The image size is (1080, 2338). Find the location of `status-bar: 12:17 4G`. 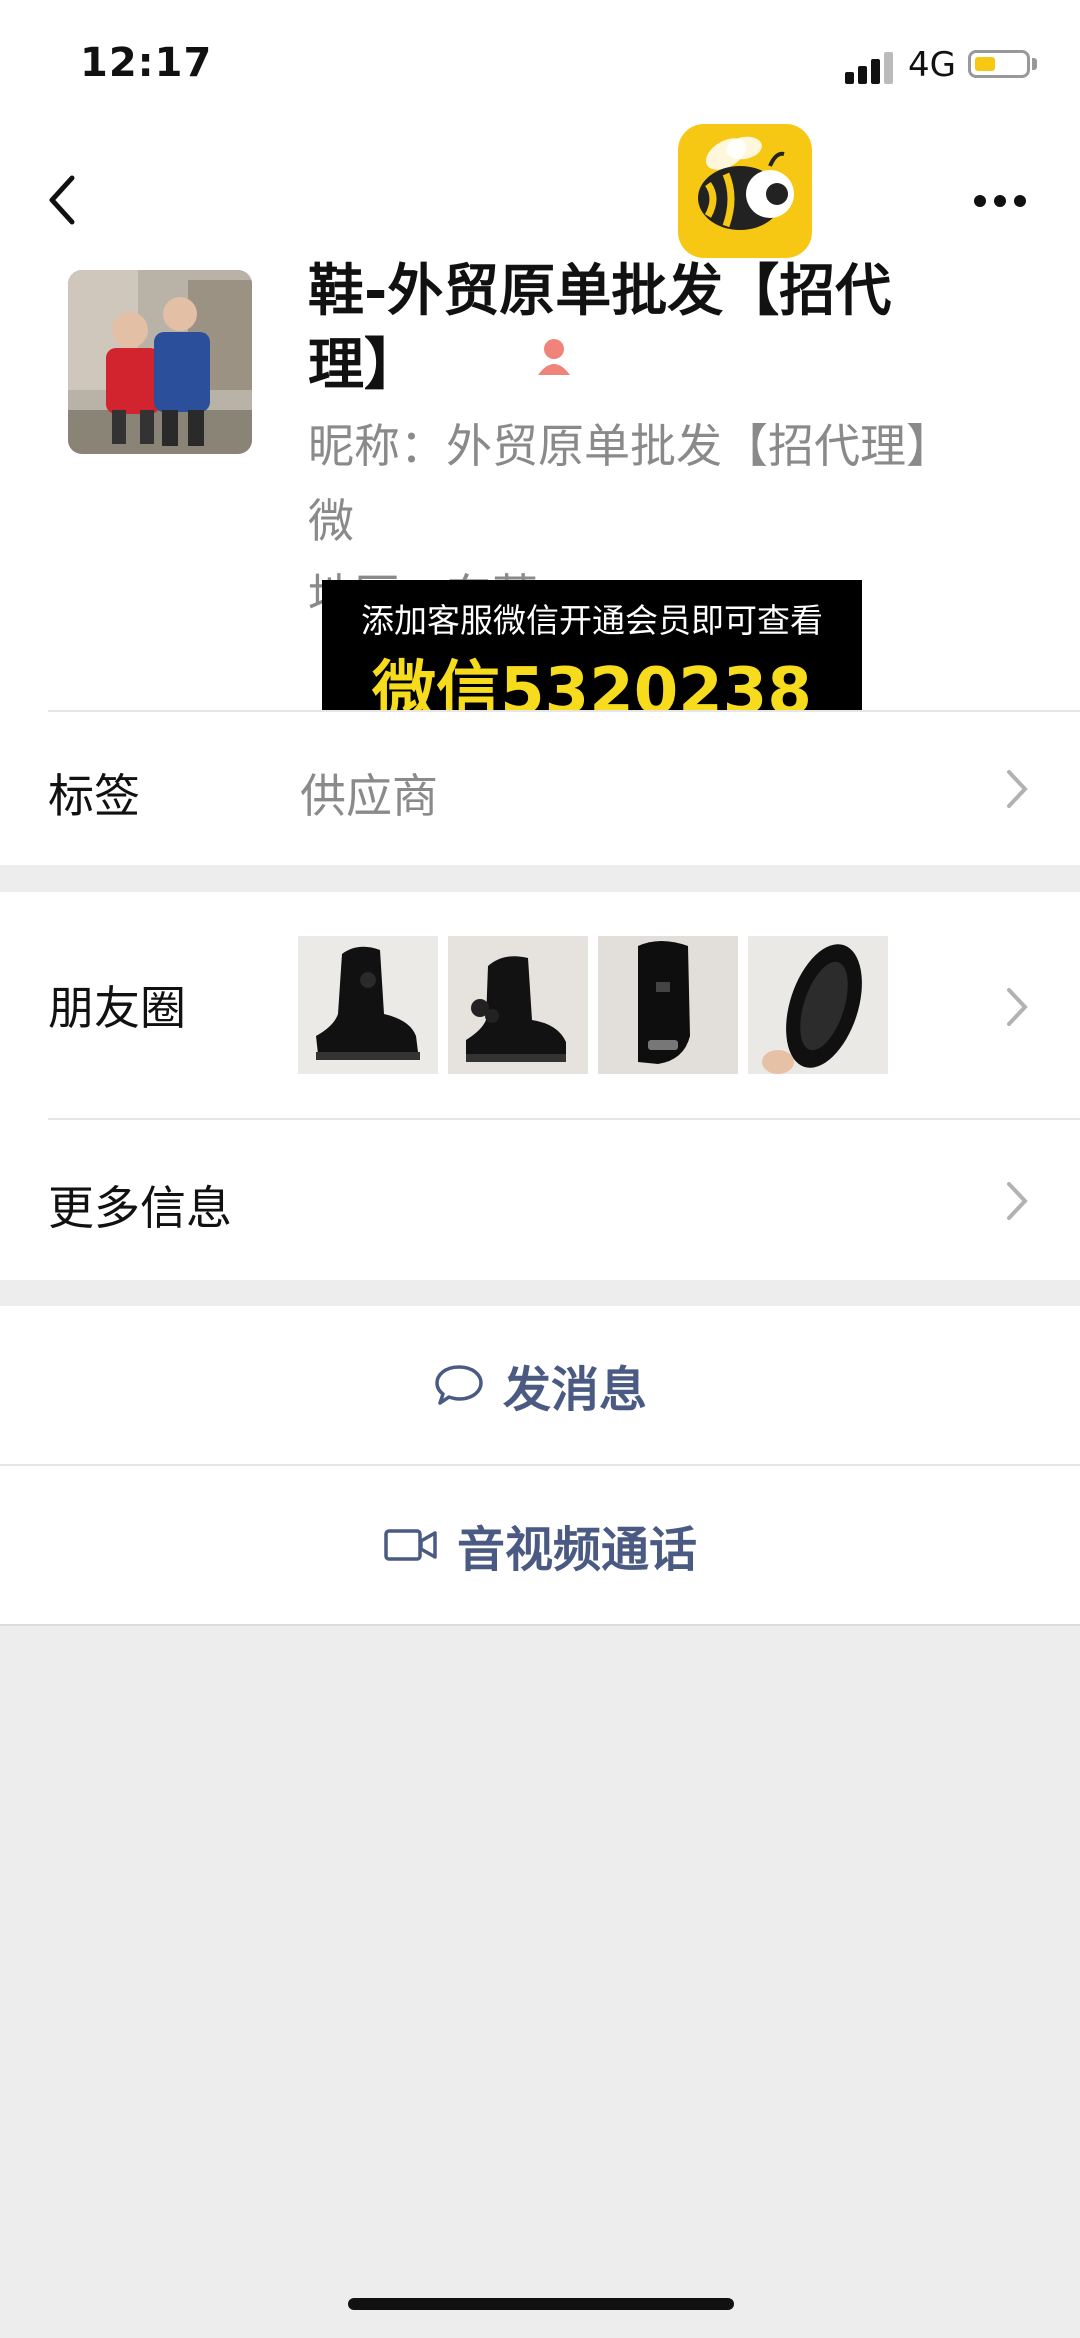

status-bar: 12:17 4G is located at coordinates (540, 65).